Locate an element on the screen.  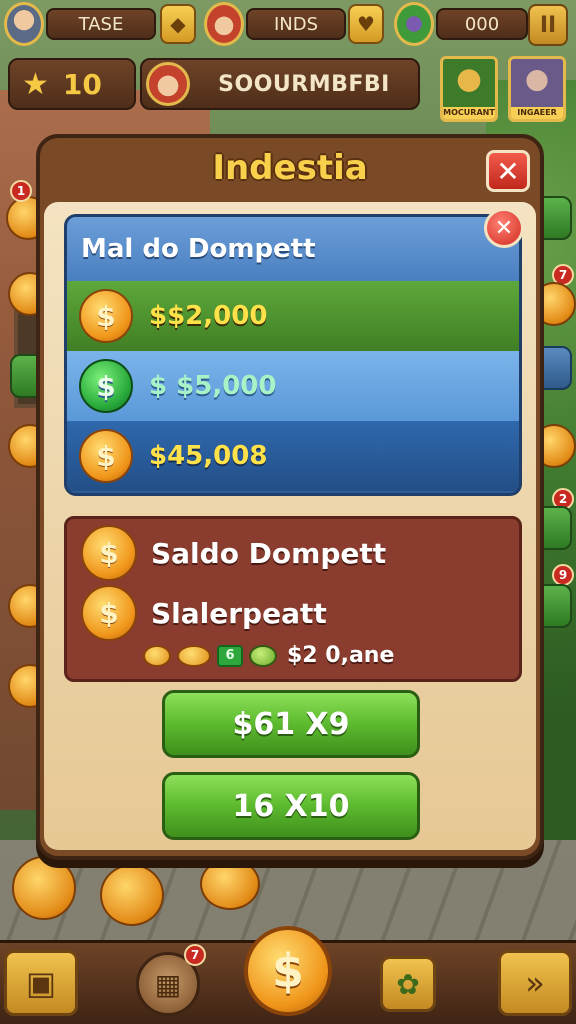
hud-slot-tase-label: TASE is located at coordinates (101, 24).